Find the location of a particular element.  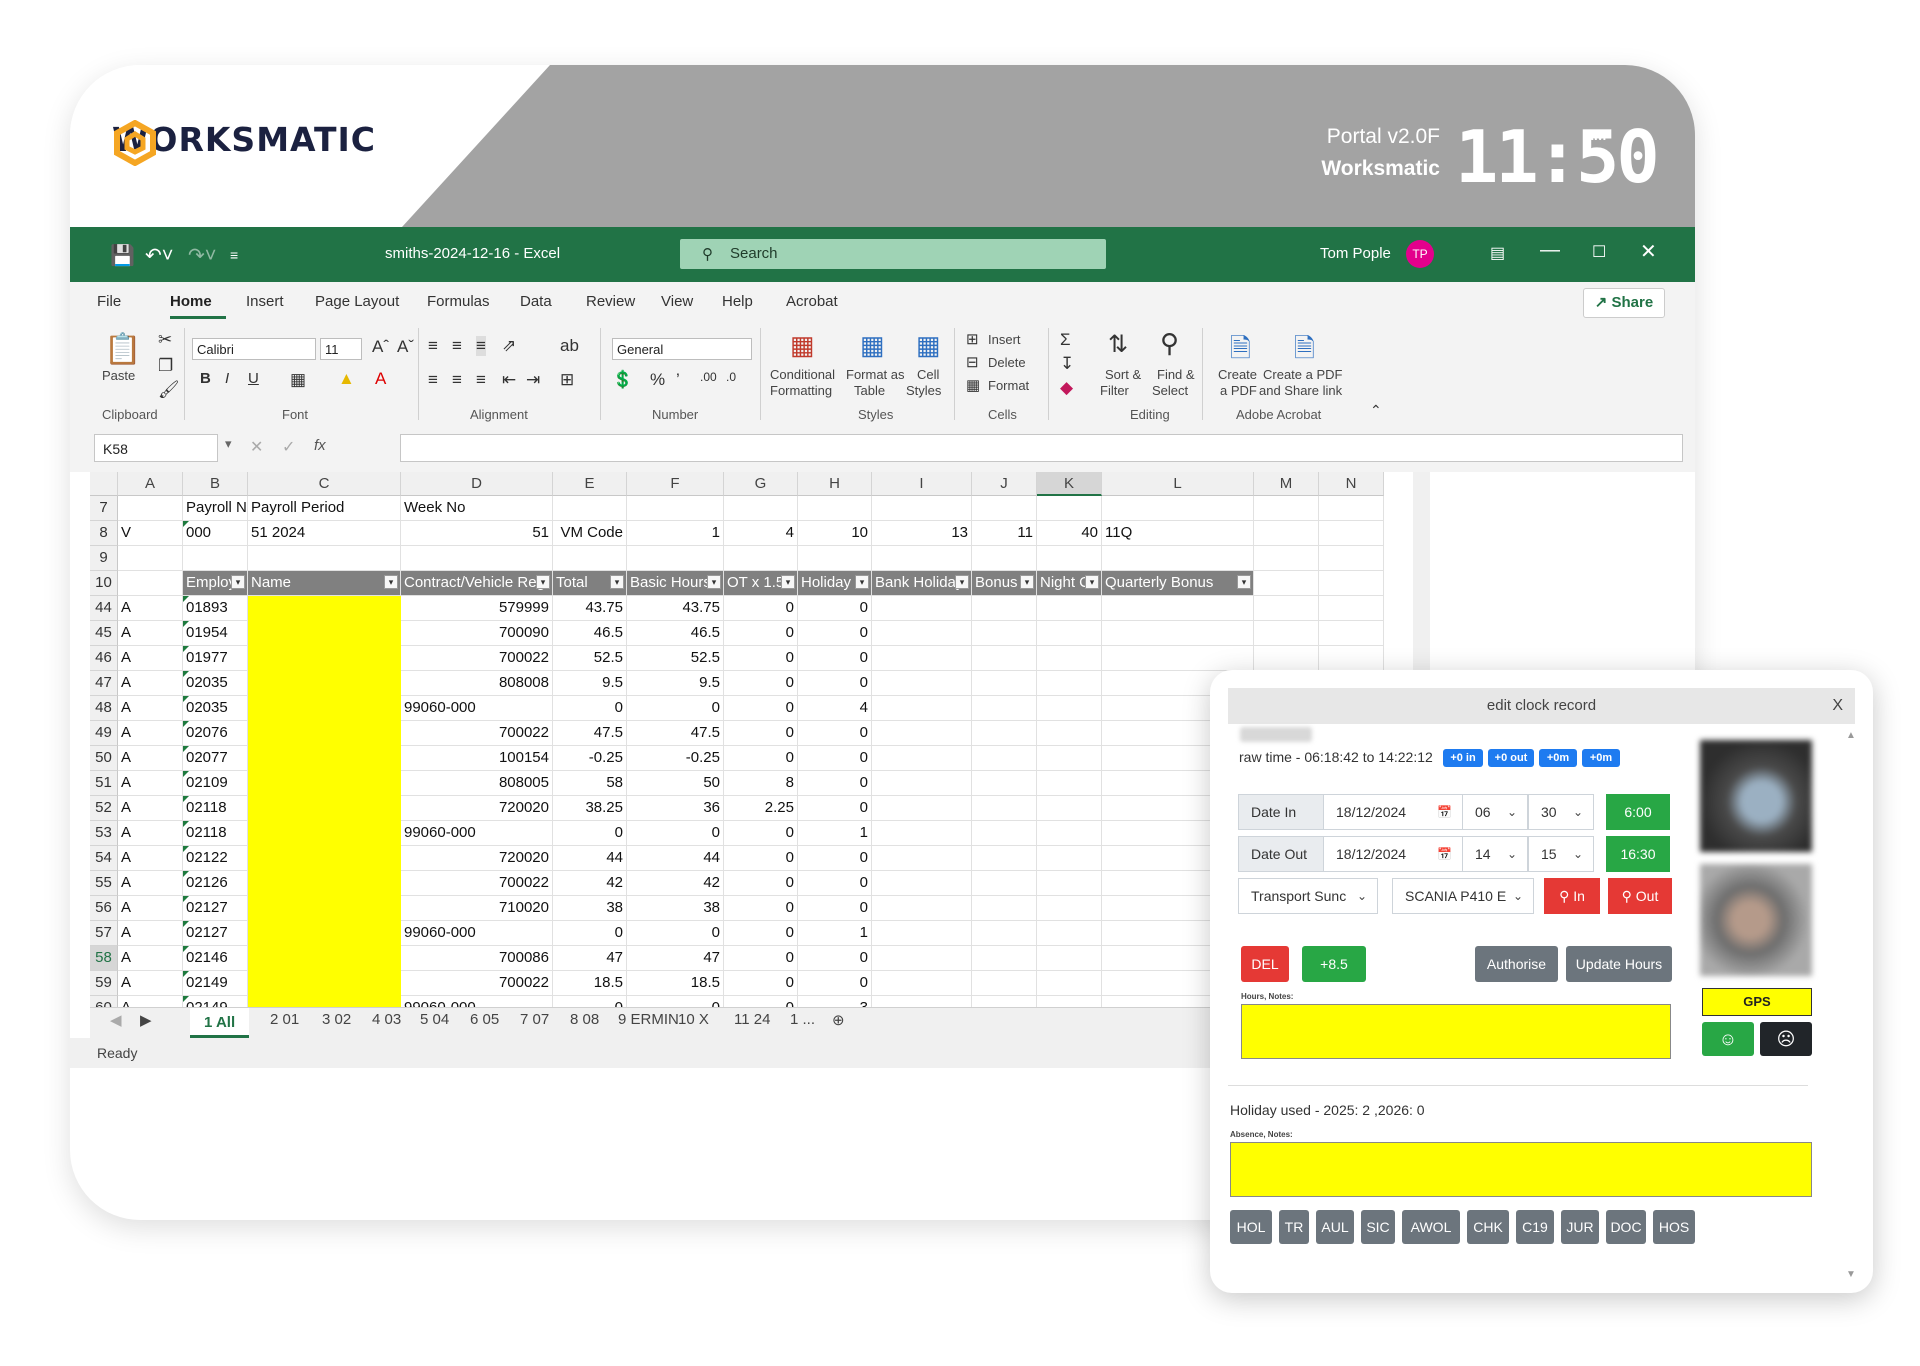

pill-in: +0 in is located at coordinates (1463, 758).